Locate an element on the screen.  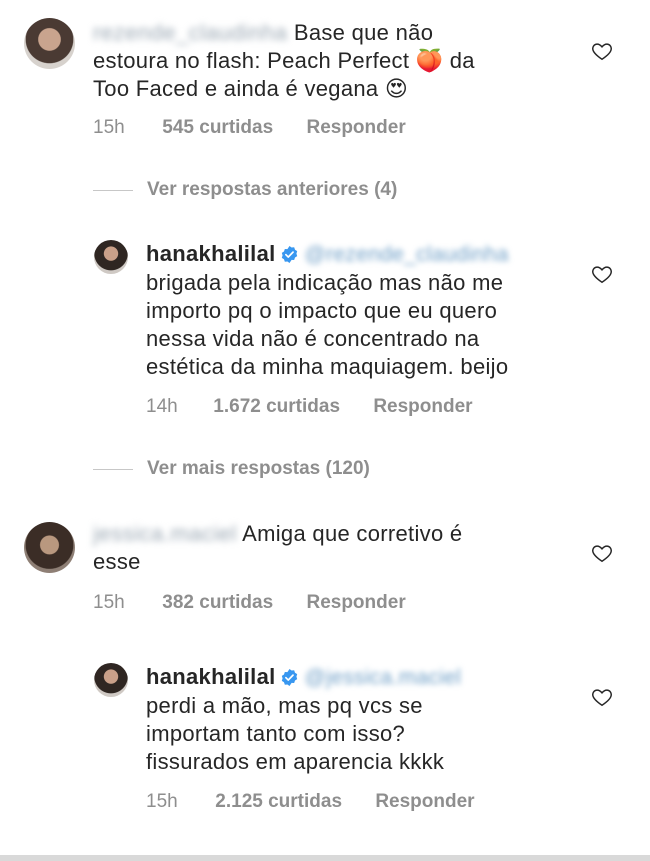
reply-time: 14h is located at coordinates (162, 406).